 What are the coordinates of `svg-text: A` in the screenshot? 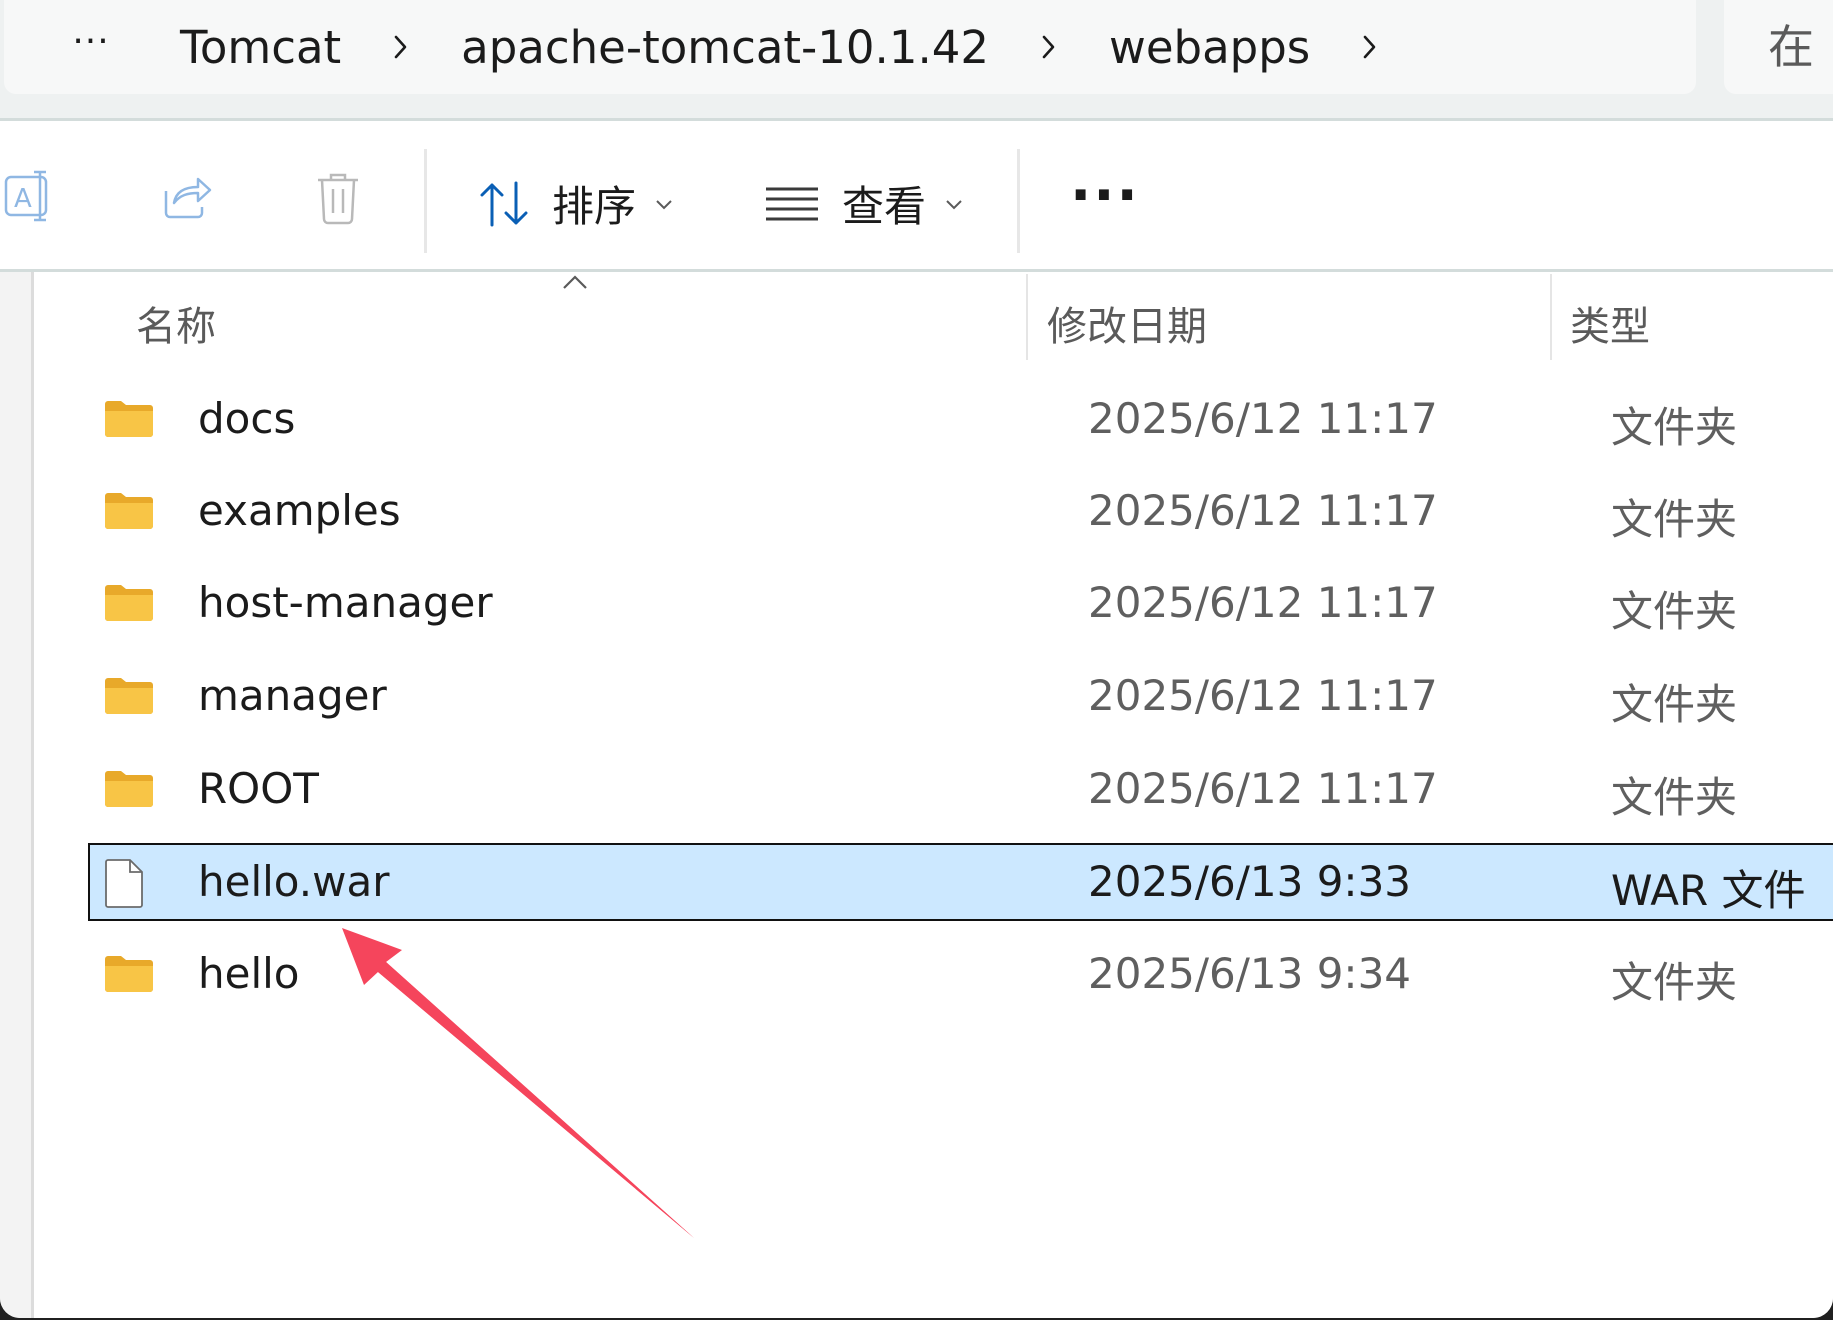 It's located at (23, 199).